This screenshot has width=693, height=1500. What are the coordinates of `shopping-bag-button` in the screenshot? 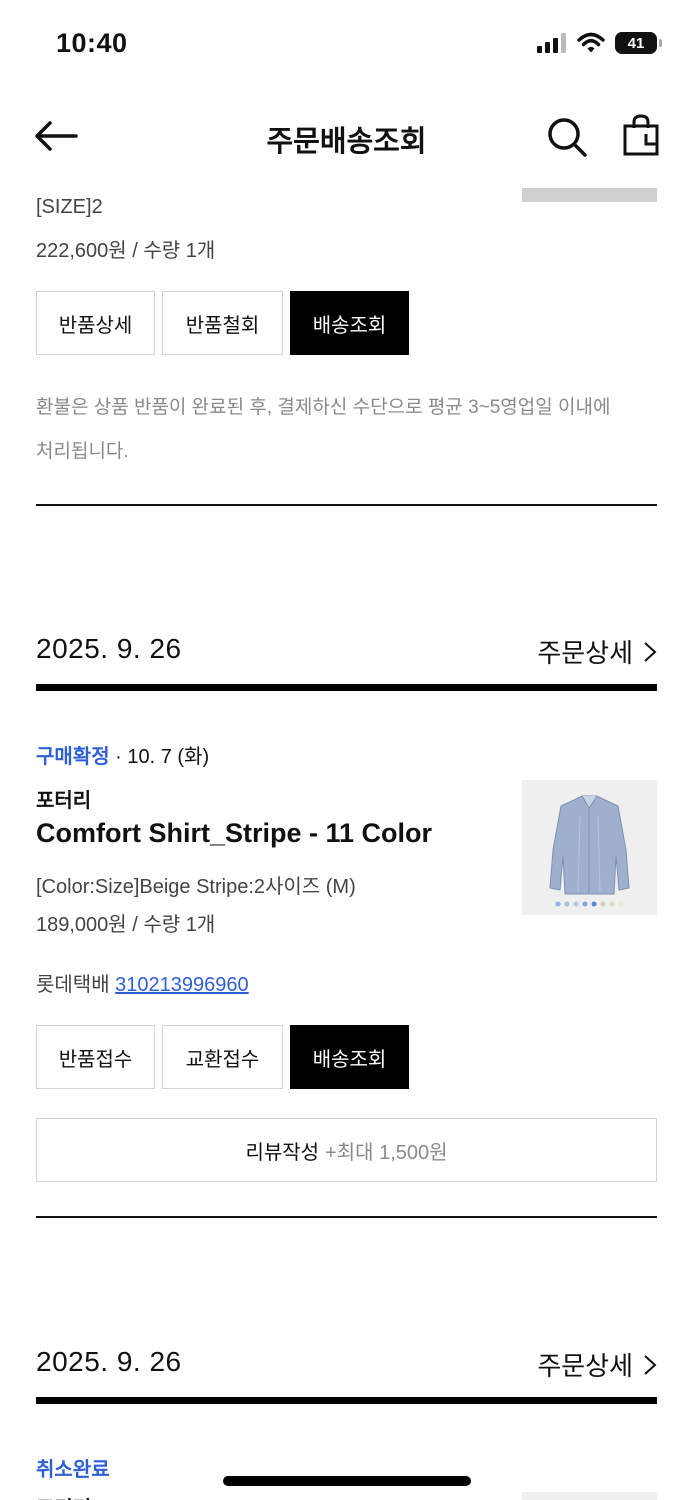 It's located at (642, 136).